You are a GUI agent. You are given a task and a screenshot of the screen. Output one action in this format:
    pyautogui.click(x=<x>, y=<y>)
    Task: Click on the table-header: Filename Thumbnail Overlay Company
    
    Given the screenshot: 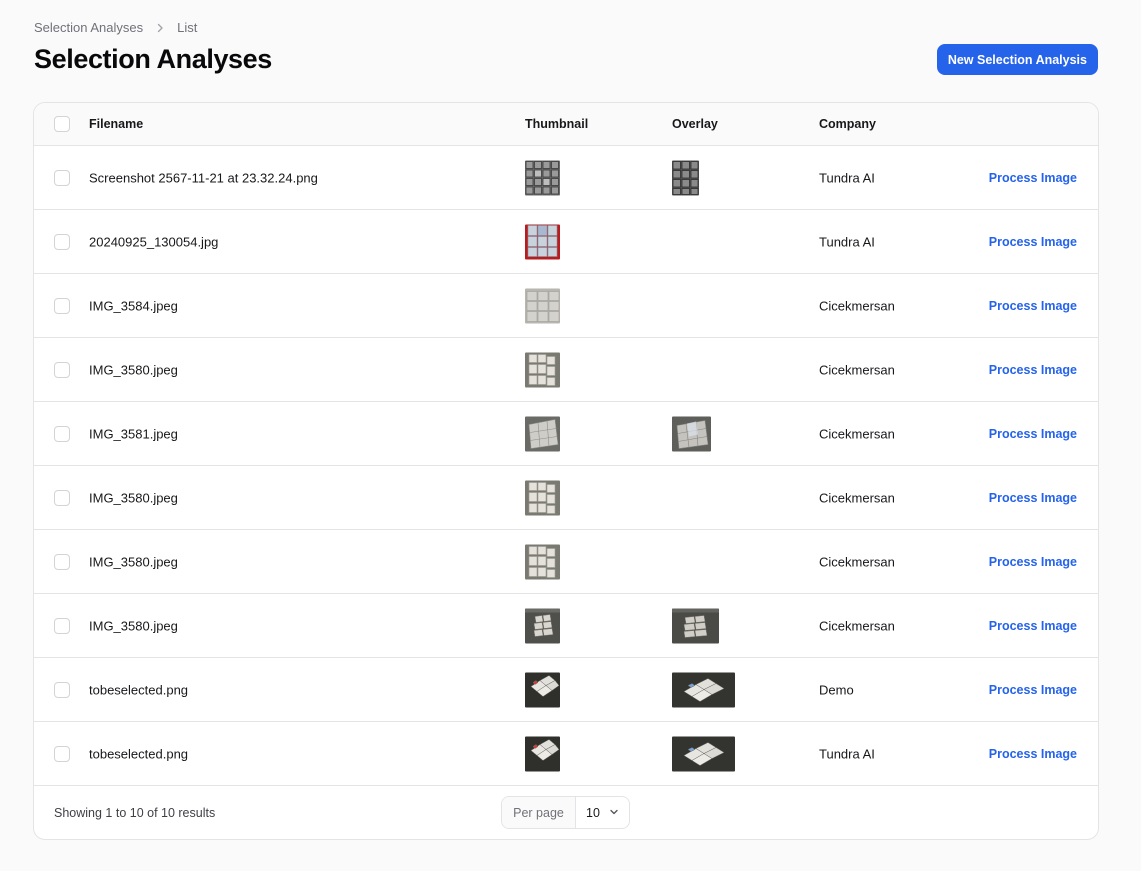 What is the action you would take?
    pyautogui.click(x=566, y=124)
    